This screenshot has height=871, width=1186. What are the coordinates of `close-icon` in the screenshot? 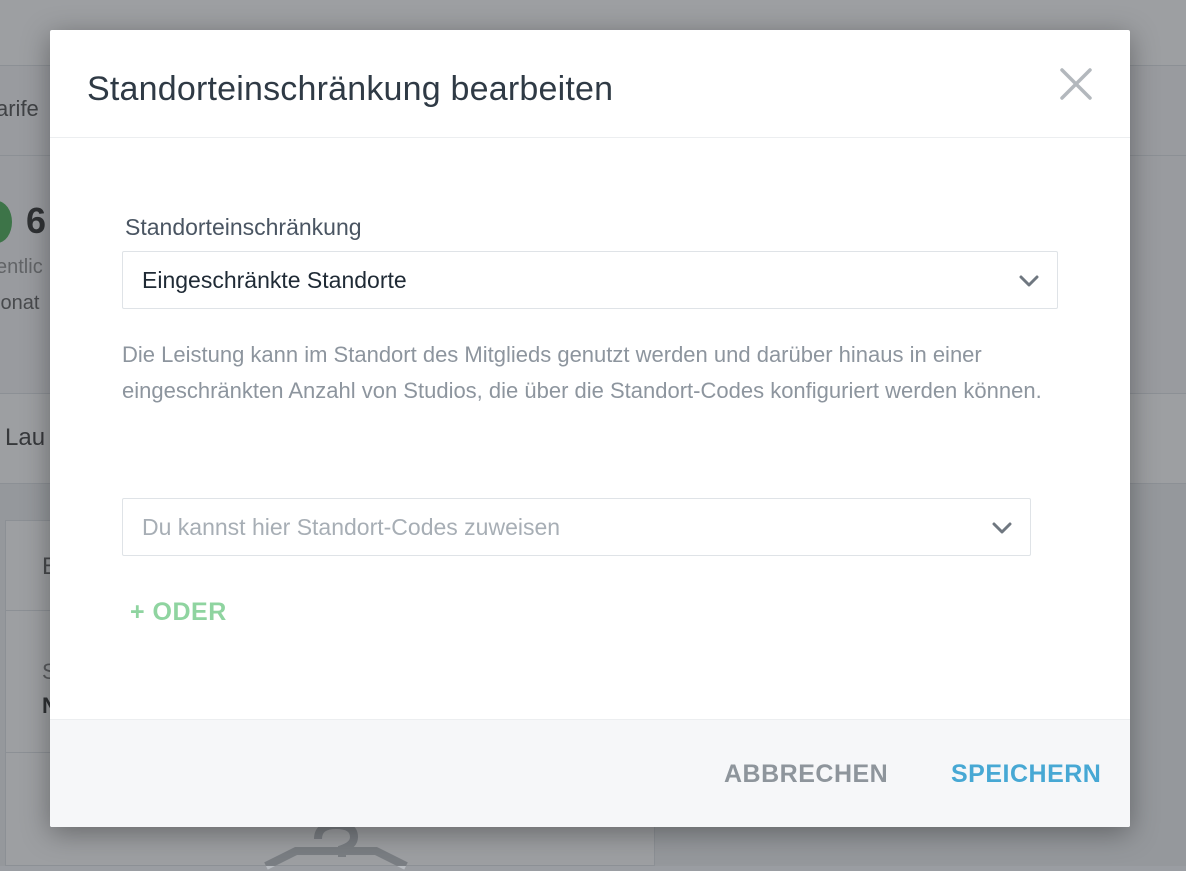 It's located at (1076, 84).